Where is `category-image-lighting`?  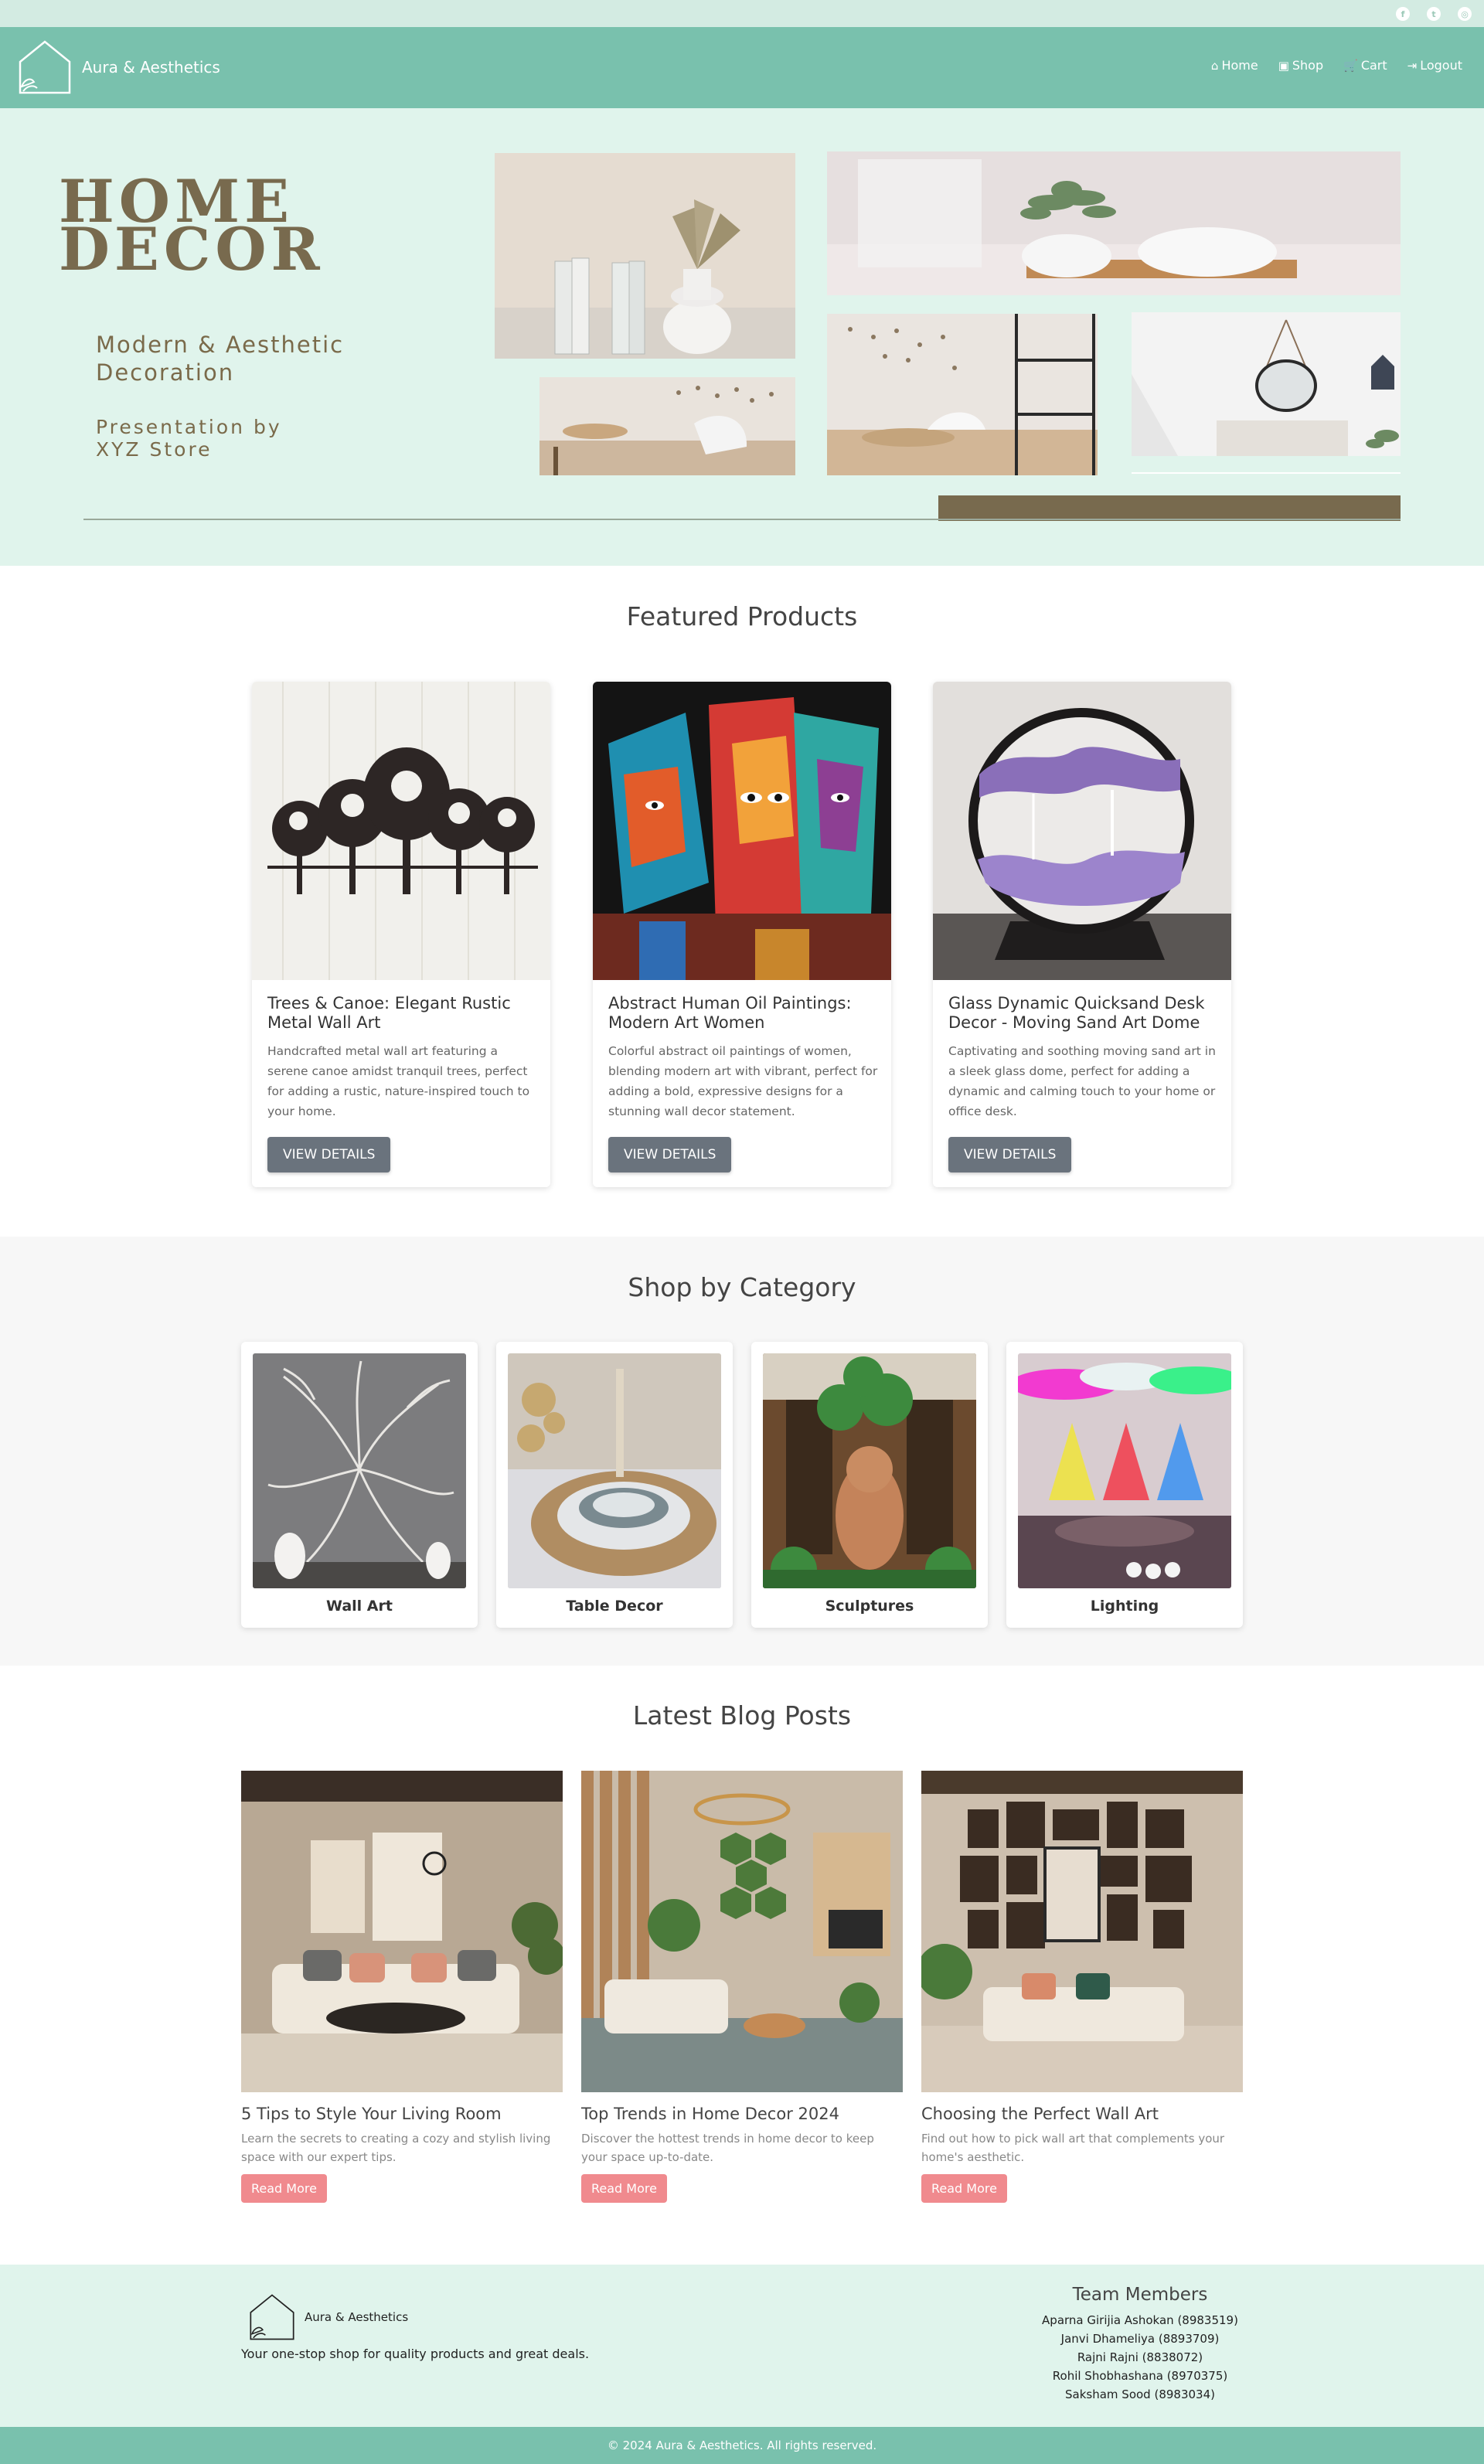
category-image-lighting is located at coordinates (1124, 1470).